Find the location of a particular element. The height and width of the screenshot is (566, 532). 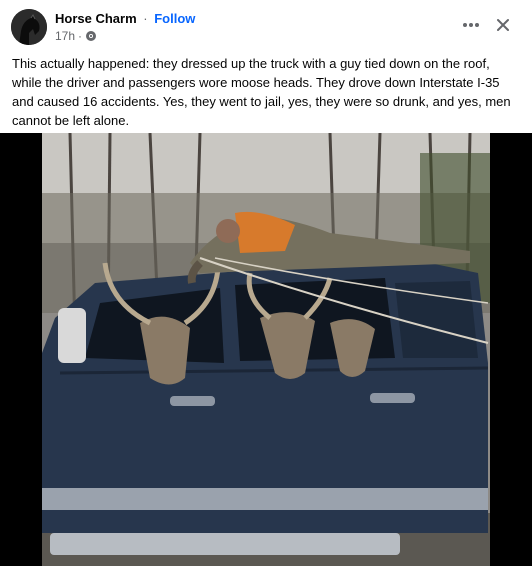

close-button is located at coordinates (503, 25).